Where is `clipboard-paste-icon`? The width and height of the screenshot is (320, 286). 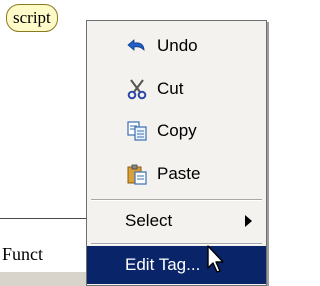 clipboard-paste-icon is located at coordinates (137, 174).